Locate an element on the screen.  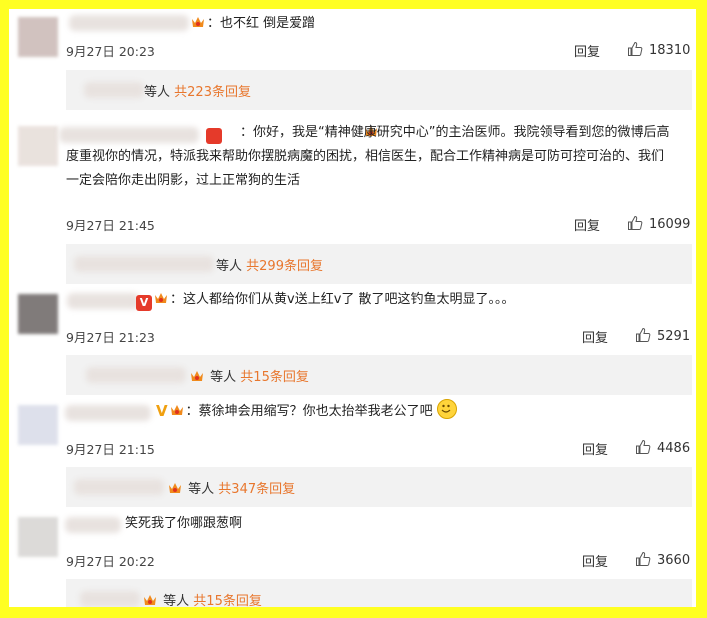
like-count: 3660 is located at coordinates (674, 560).